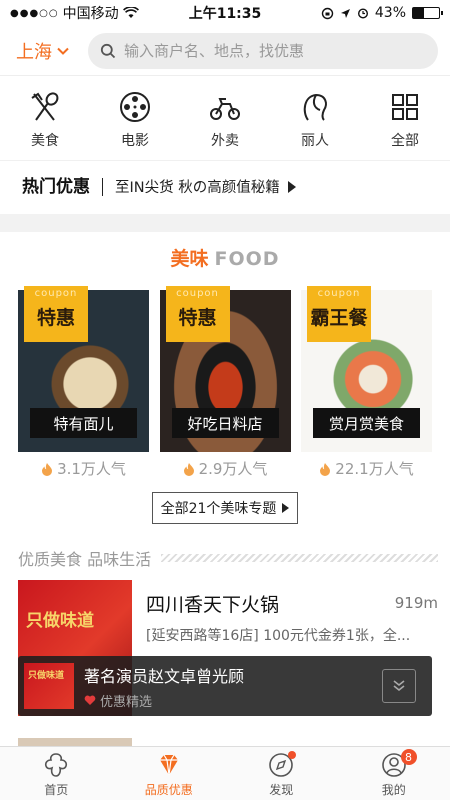  Describe the element at coordinates (135, 107) in the screenshot. I see `film-reel-icon` at that location.